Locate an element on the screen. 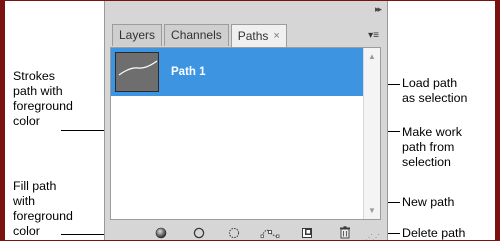 The image size is (500, 241). tab-layers: Layers is located at coordinates (137, 35).